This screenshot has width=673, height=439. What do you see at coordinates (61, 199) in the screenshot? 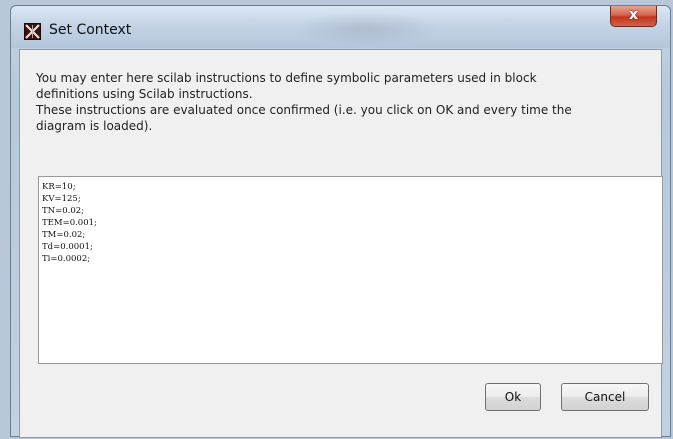
I see `code-line: KV=125;` at bounding box center [61, 199].